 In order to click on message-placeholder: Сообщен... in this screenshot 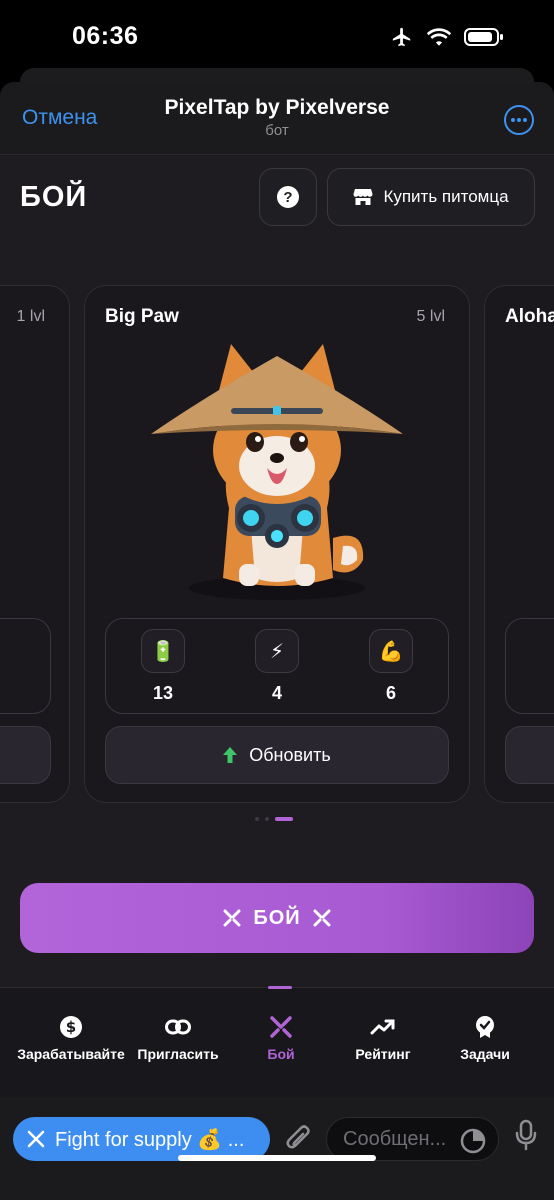, I will do `click(395, 1138)`.